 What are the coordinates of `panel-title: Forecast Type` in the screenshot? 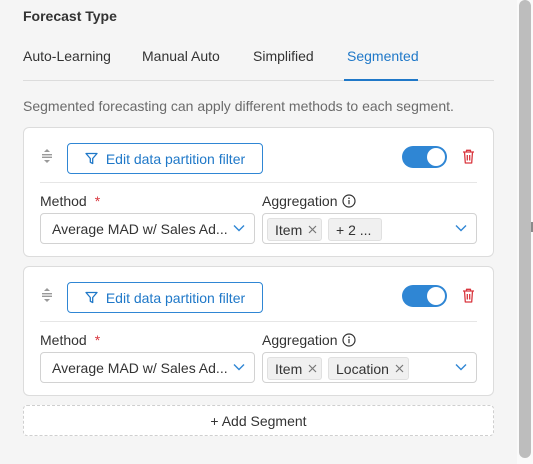 It's located at (70, 16).